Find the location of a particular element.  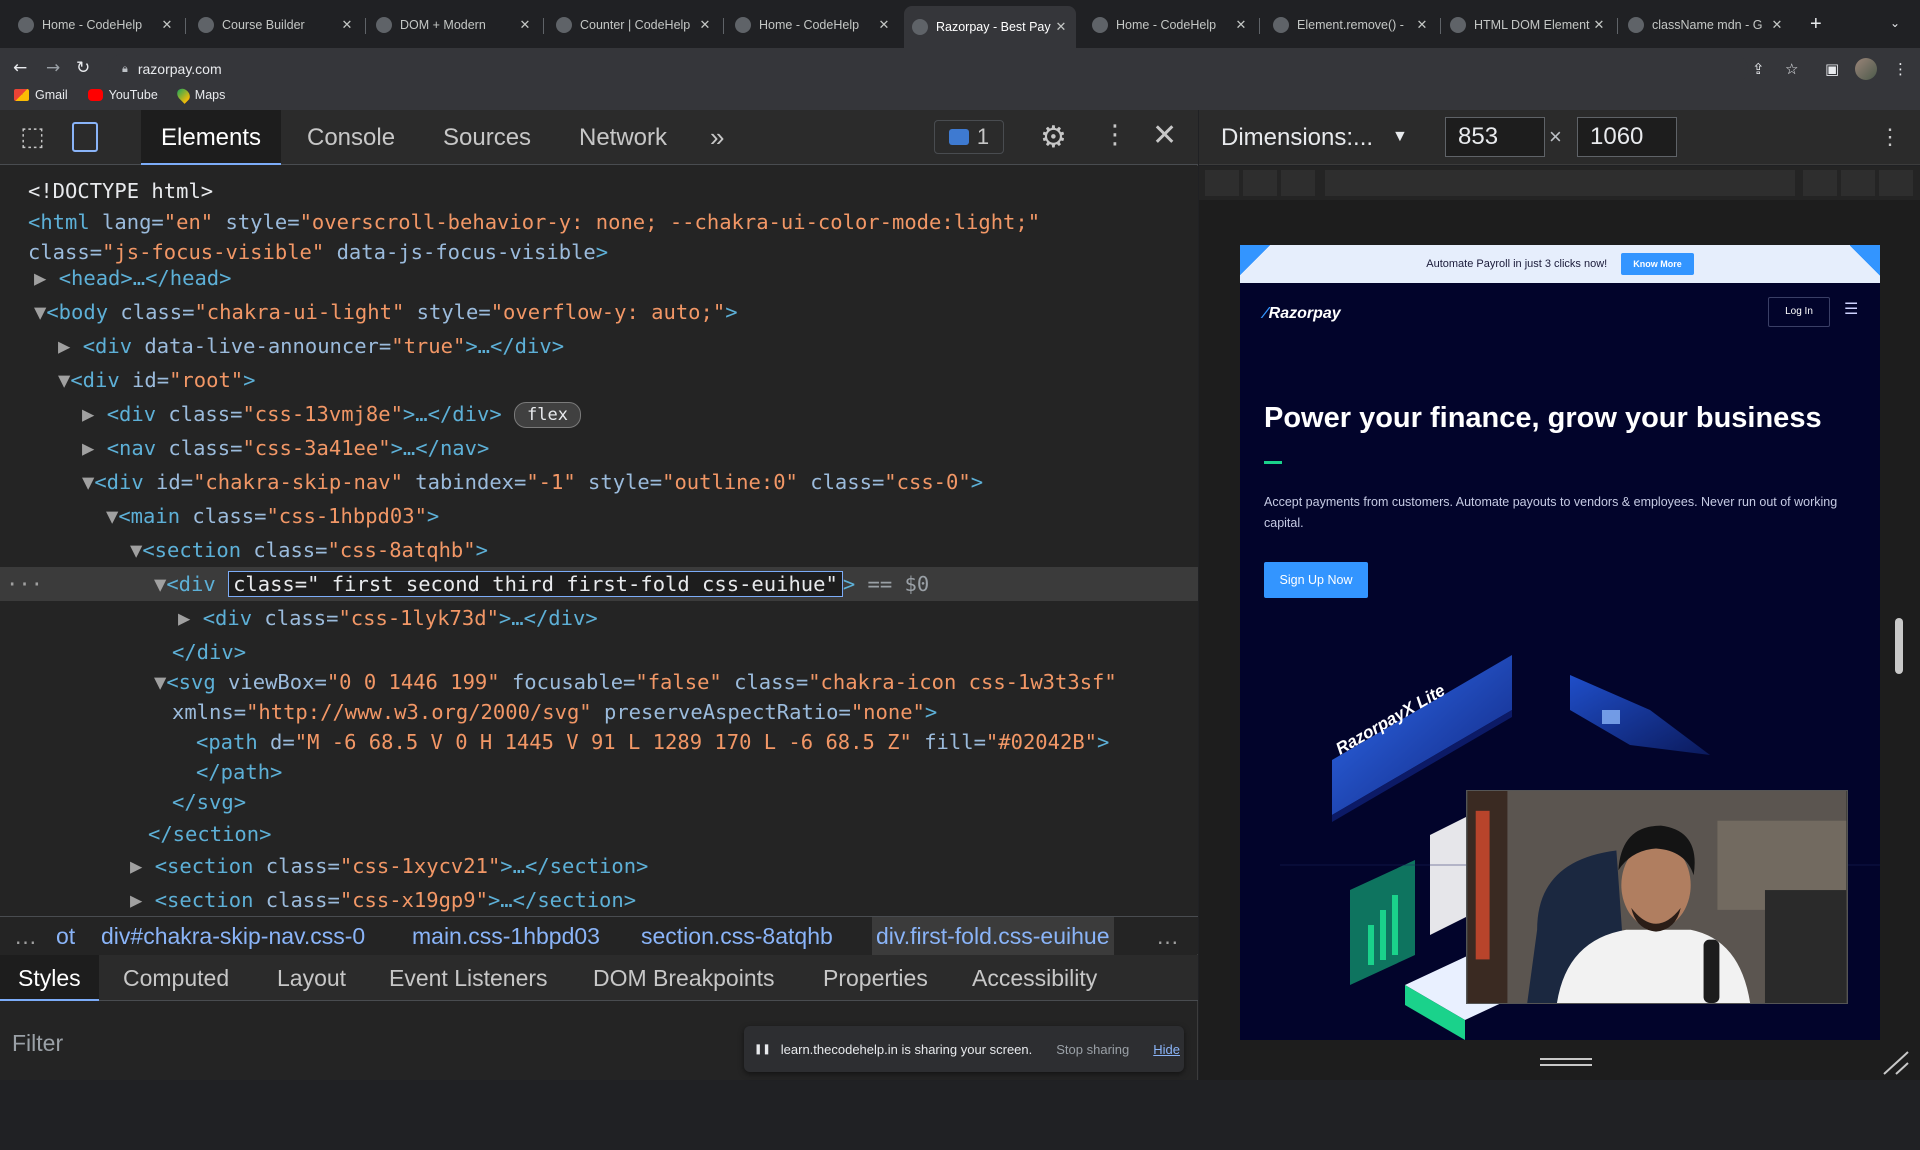

breadcrumb-item: section.css-8atqhb is located at coordinates (737, 936).